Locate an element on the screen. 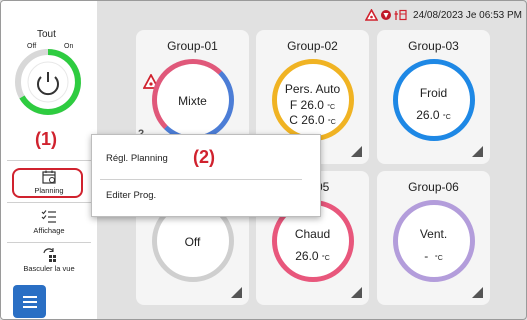  annotation-2: (2) is located at coordinates (204, 157).